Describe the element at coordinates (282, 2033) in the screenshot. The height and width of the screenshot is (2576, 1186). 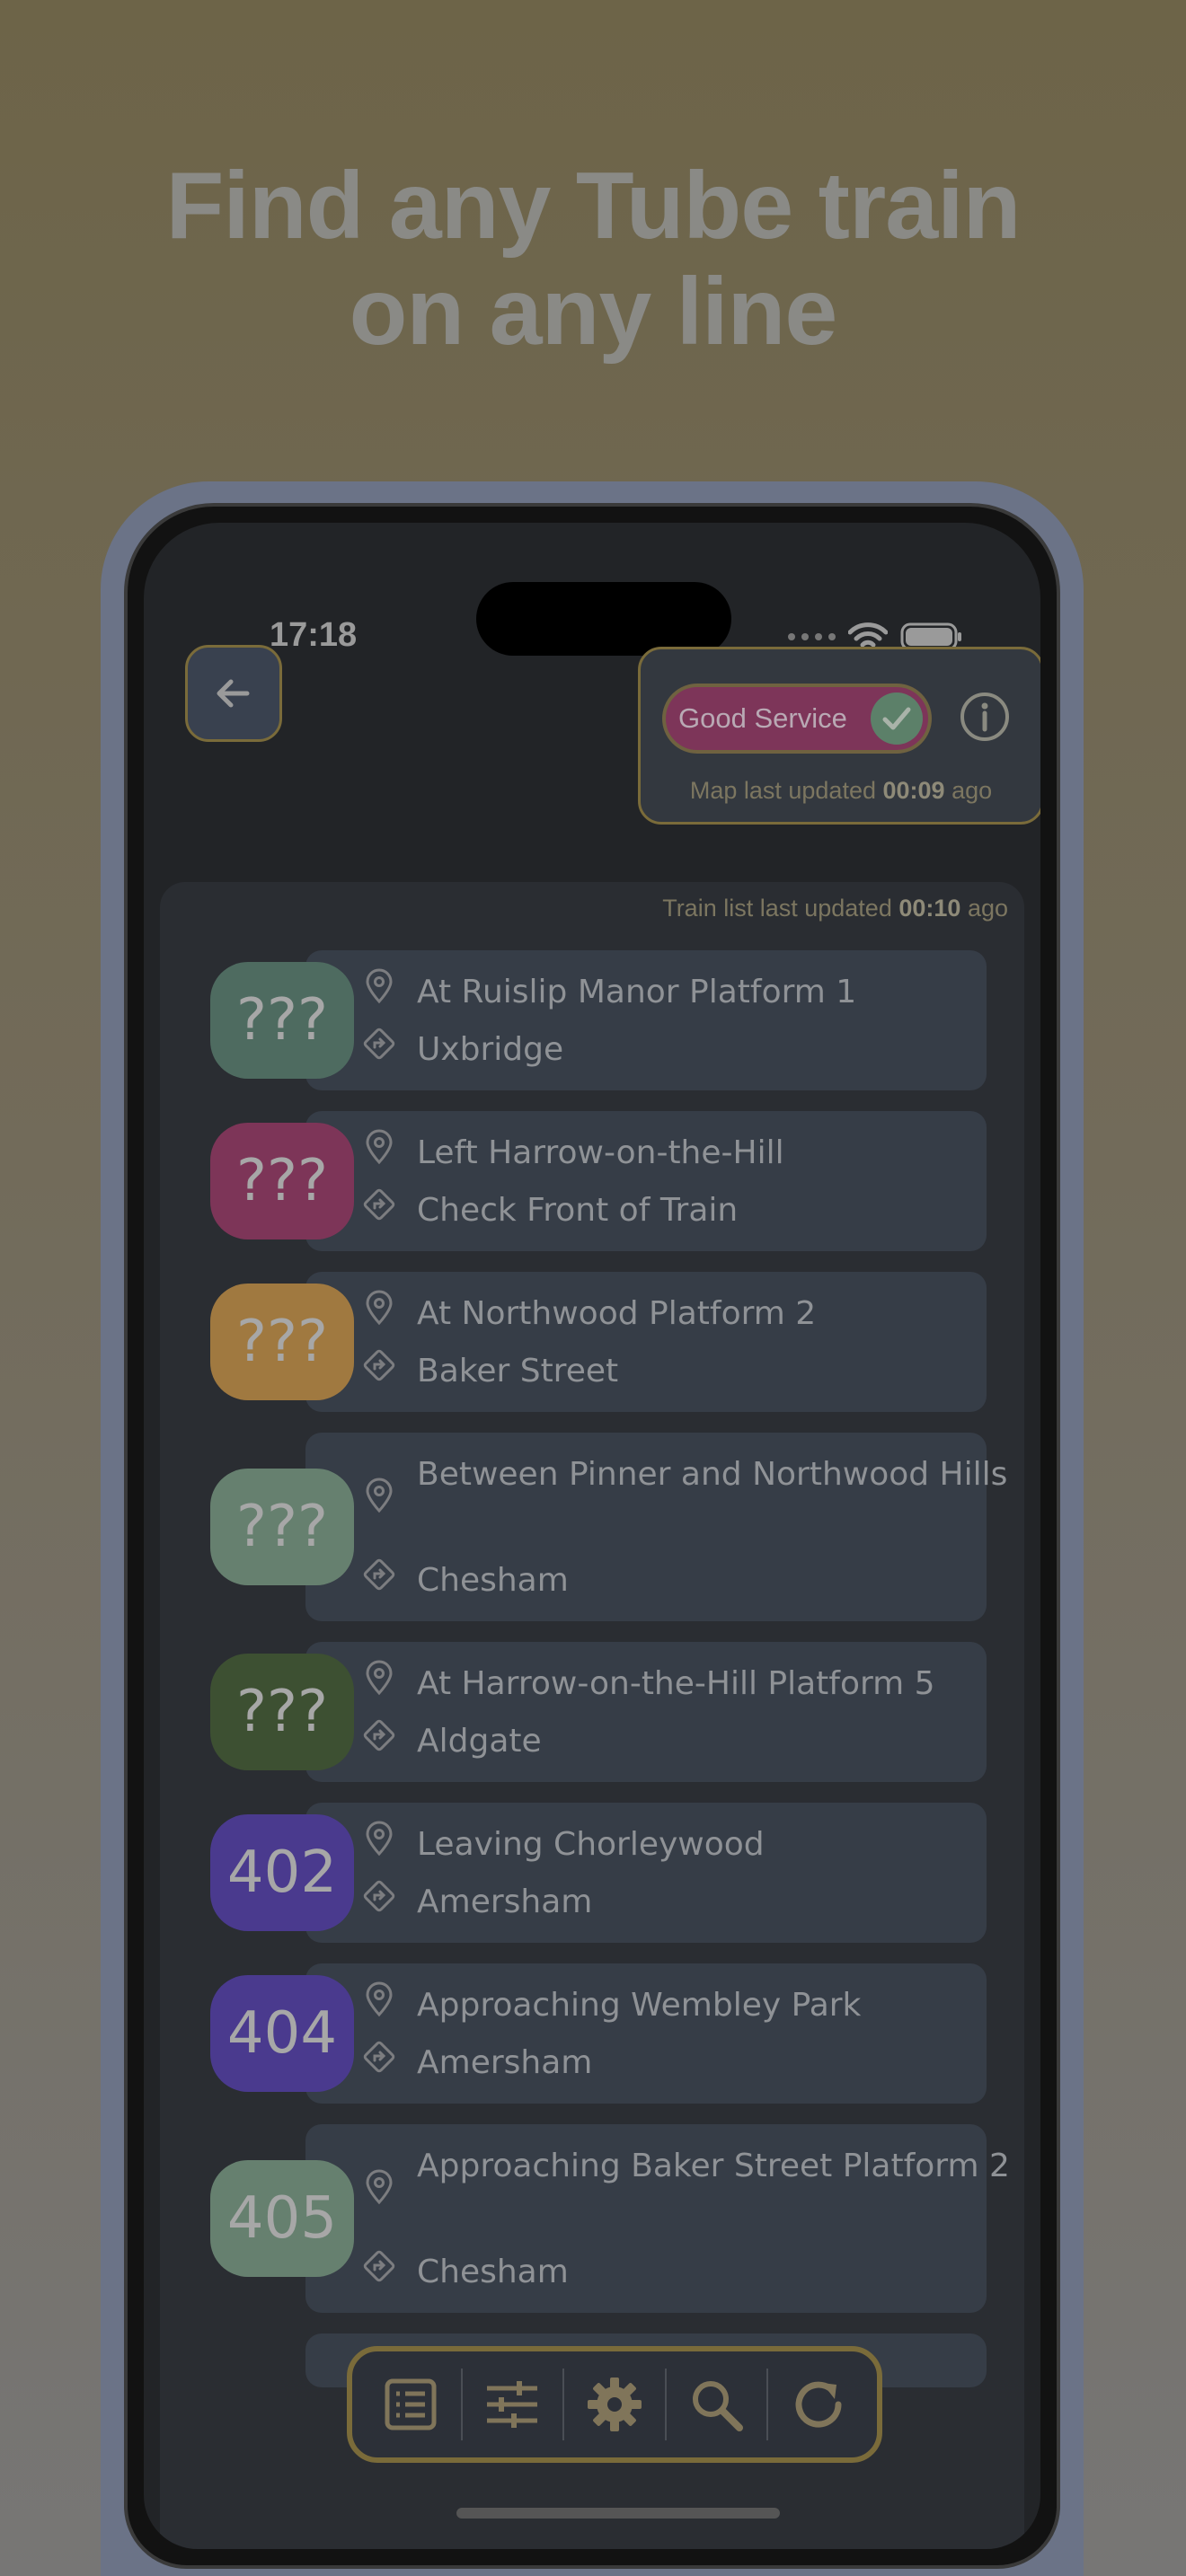
I see `train-number-badge: 404` at that location.